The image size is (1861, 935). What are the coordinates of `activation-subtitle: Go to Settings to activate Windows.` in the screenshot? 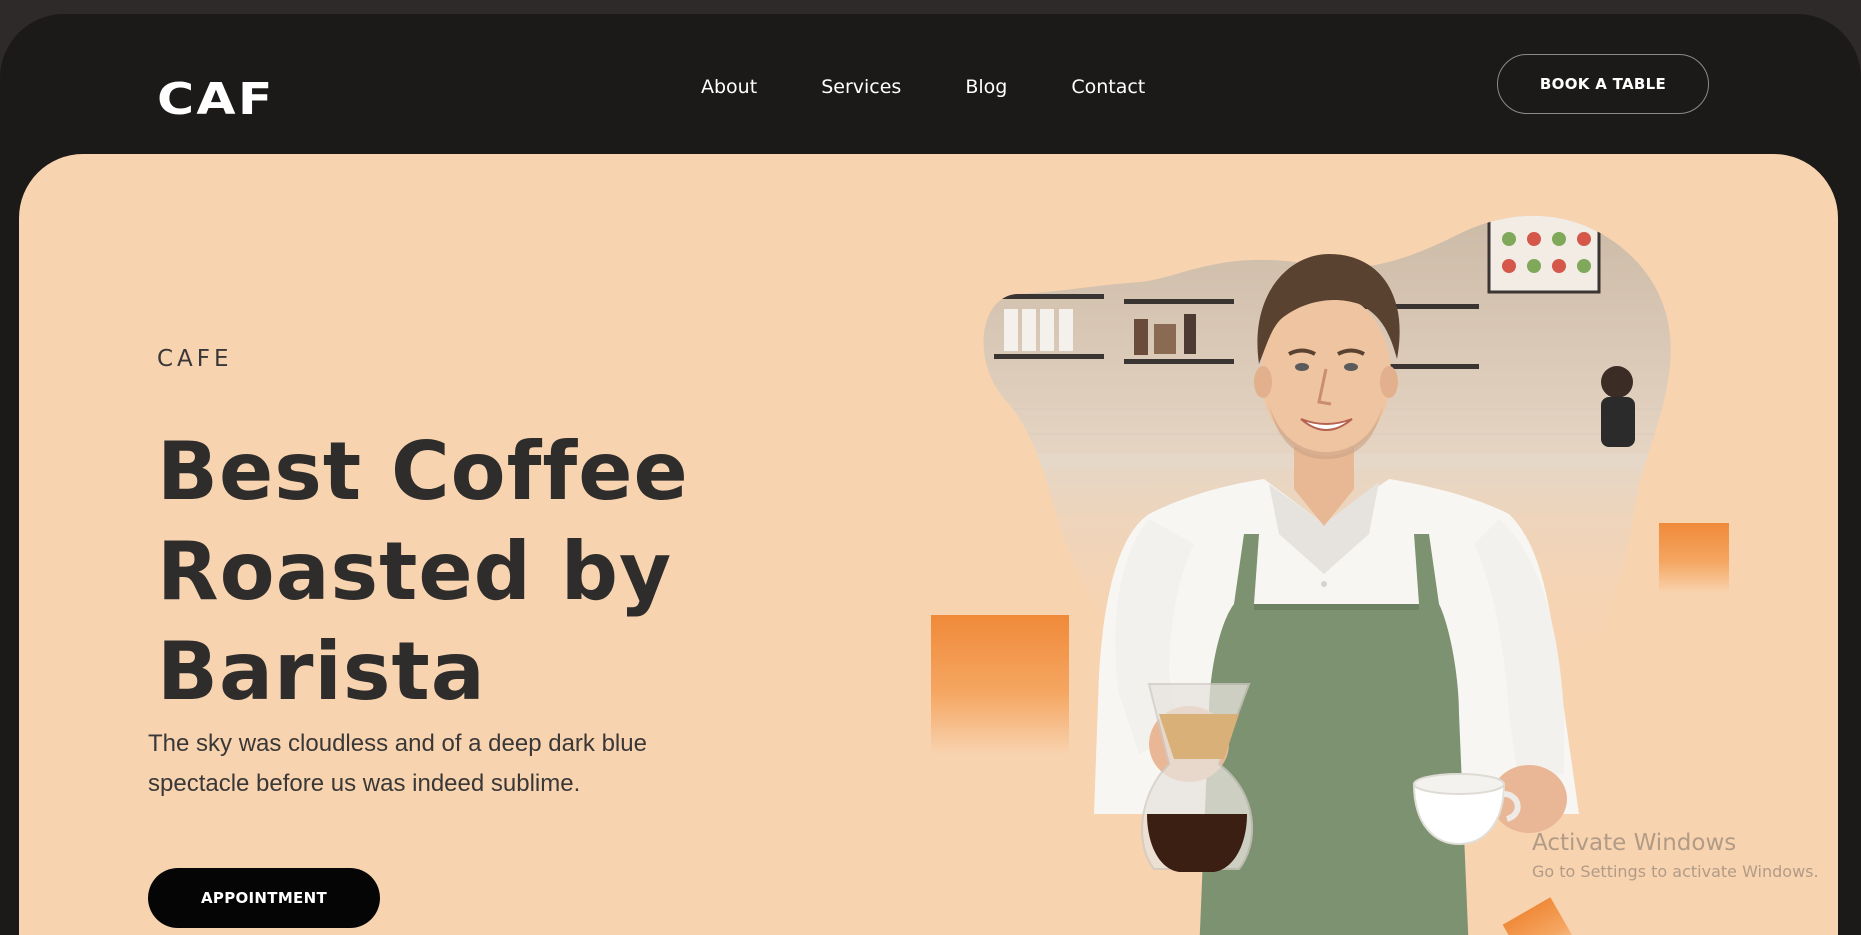 It's located at (1675, 871).